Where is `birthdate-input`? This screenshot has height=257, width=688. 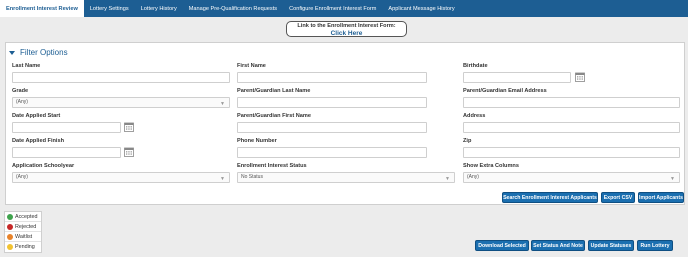 birthdate-input is located at coordinates (517, 77).